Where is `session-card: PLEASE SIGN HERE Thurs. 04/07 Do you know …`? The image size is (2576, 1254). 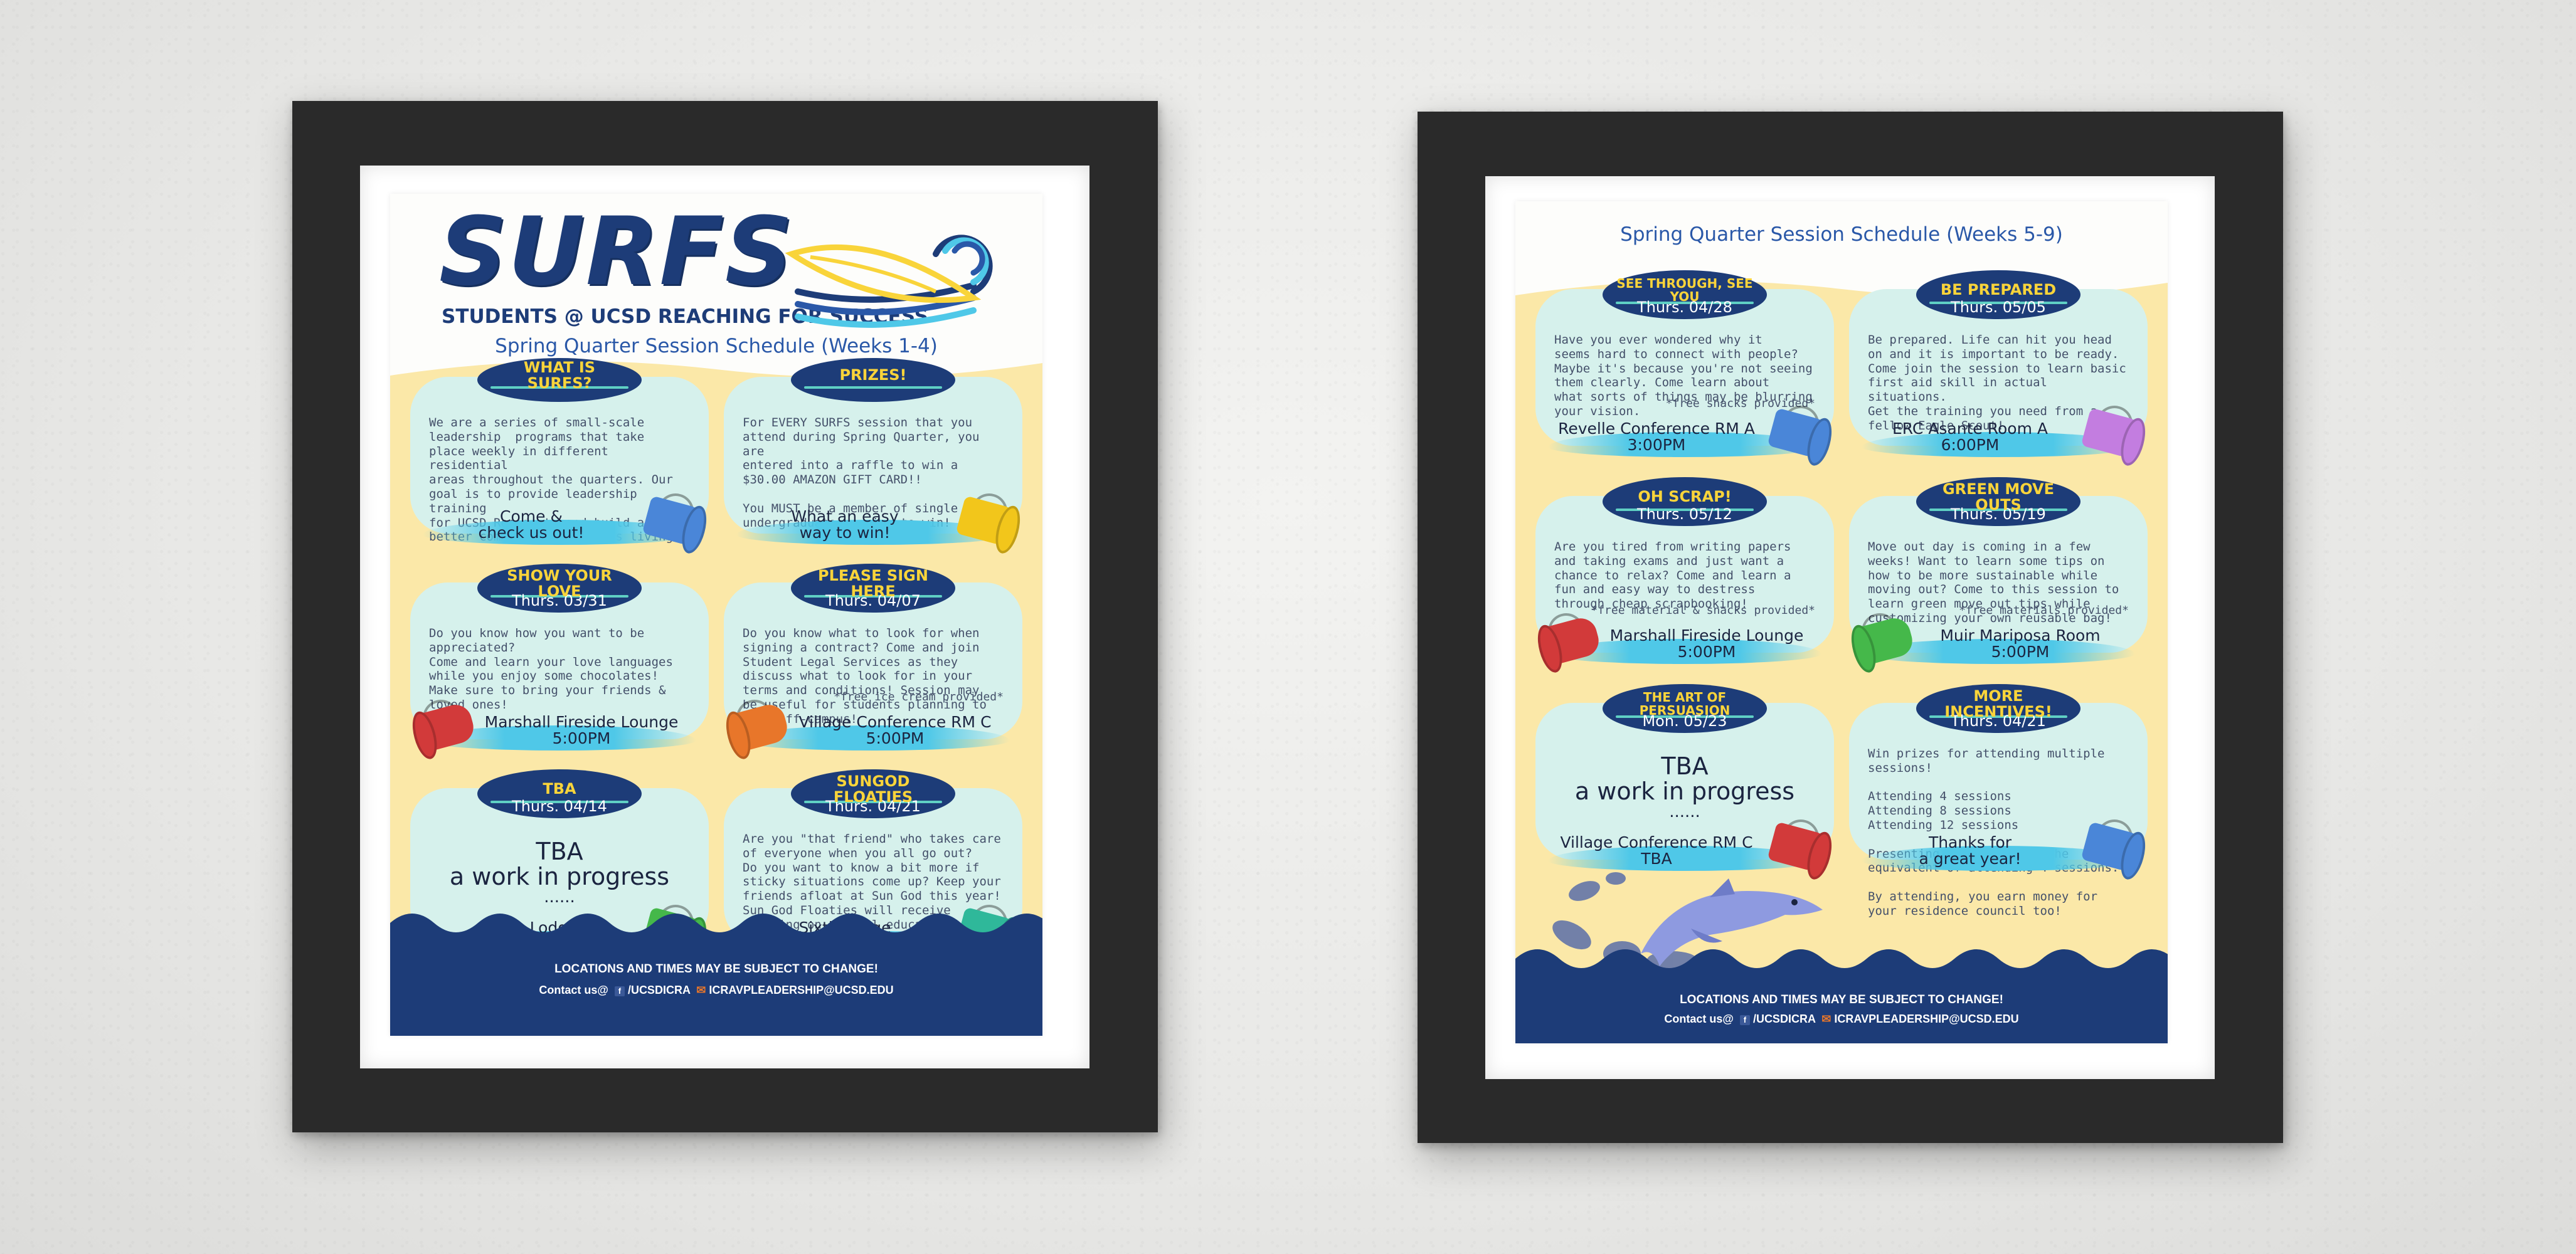 session-card: PLEASE SIGN HERE Thurs. 04/07 Do you know … is located at coordinates (871, 666).